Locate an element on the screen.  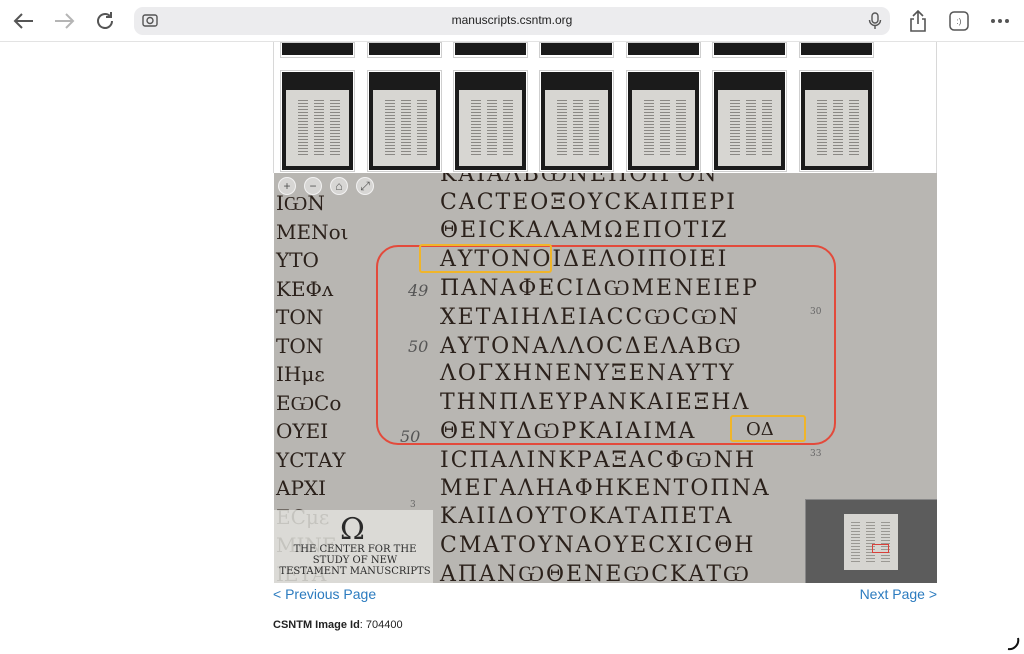
omega-symbol: Ω is located at coordinates (352, 529).